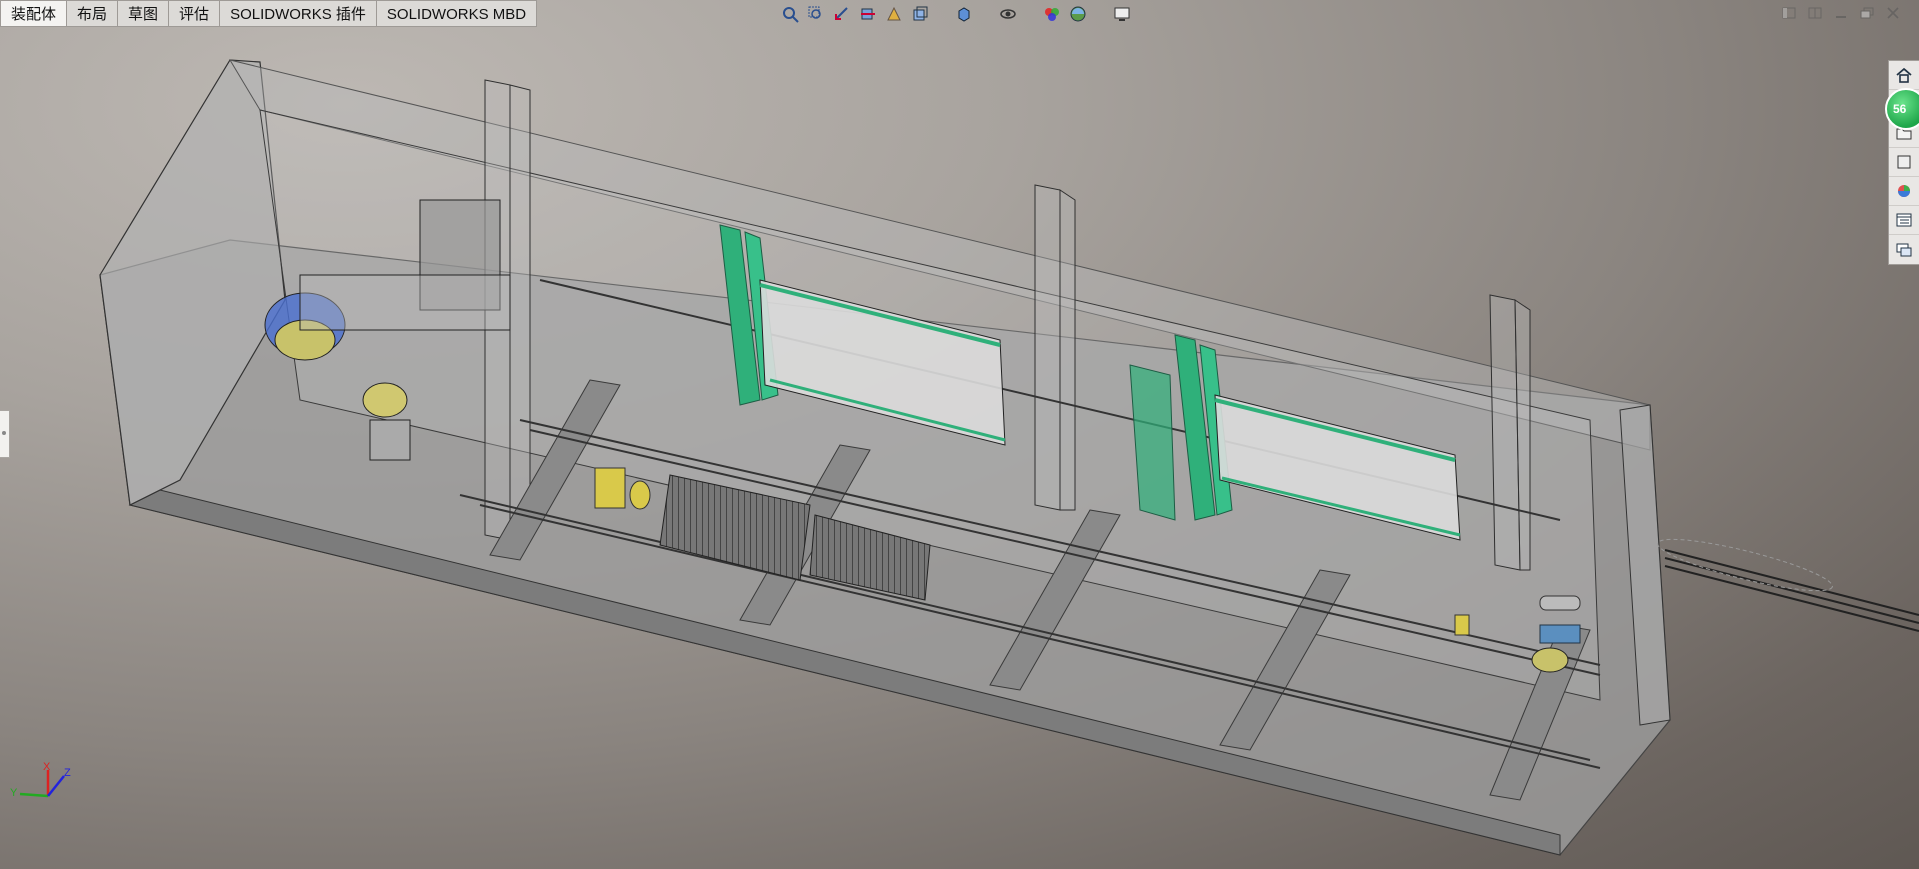 The image size is (1919, 869). Describe the element at coordinates (790, 14) in the screenshot. I see `zoom-to-fit-icon` at that location.